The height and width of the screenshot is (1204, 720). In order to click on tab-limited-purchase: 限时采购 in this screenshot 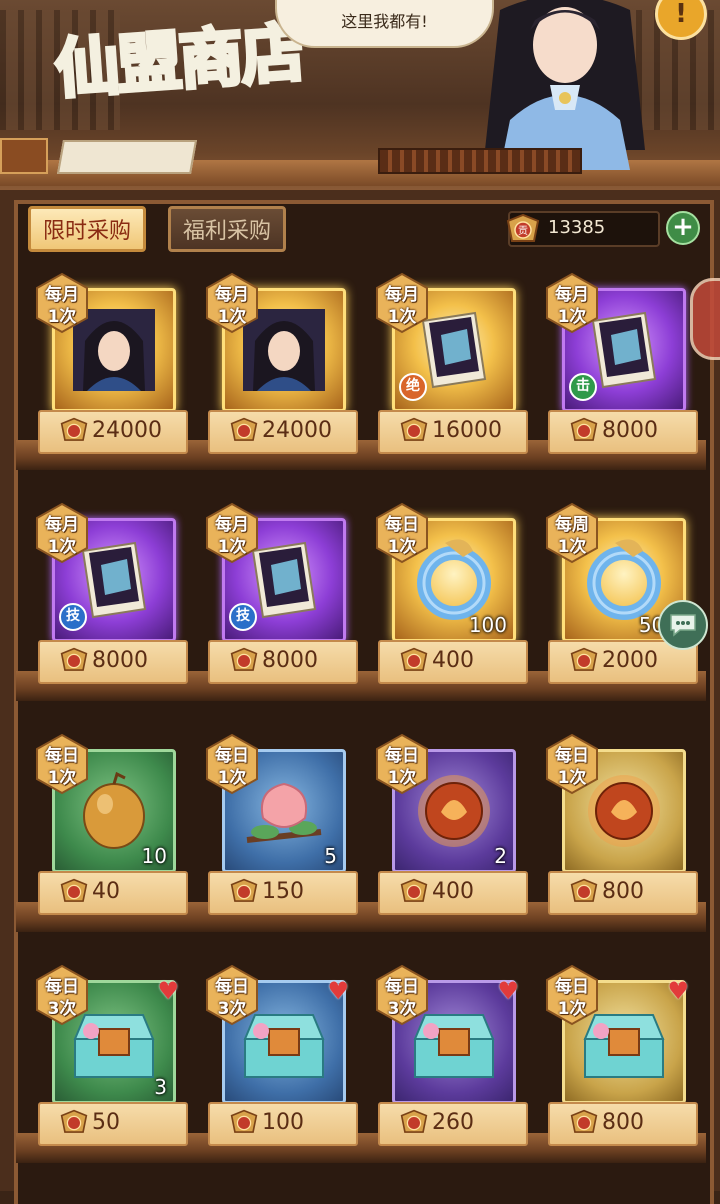, I will do `click(87, 229)`.